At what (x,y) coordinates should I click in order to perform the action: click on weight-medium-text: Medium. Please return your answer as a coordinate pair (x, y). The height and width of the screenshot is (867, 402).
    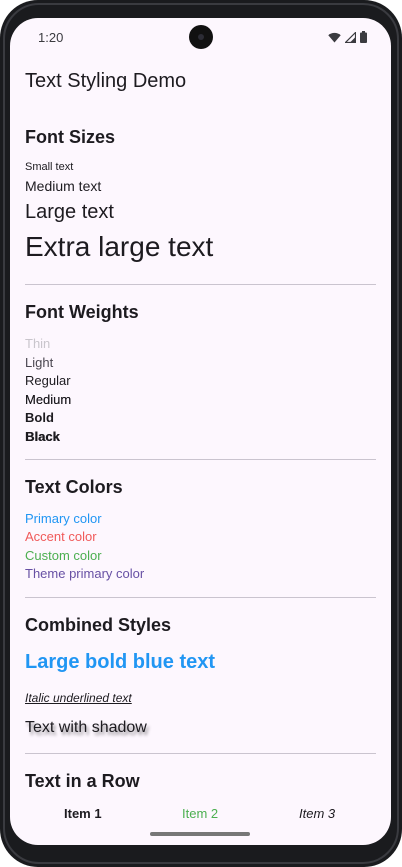
    Looking at the image, I should click on (48, 399).